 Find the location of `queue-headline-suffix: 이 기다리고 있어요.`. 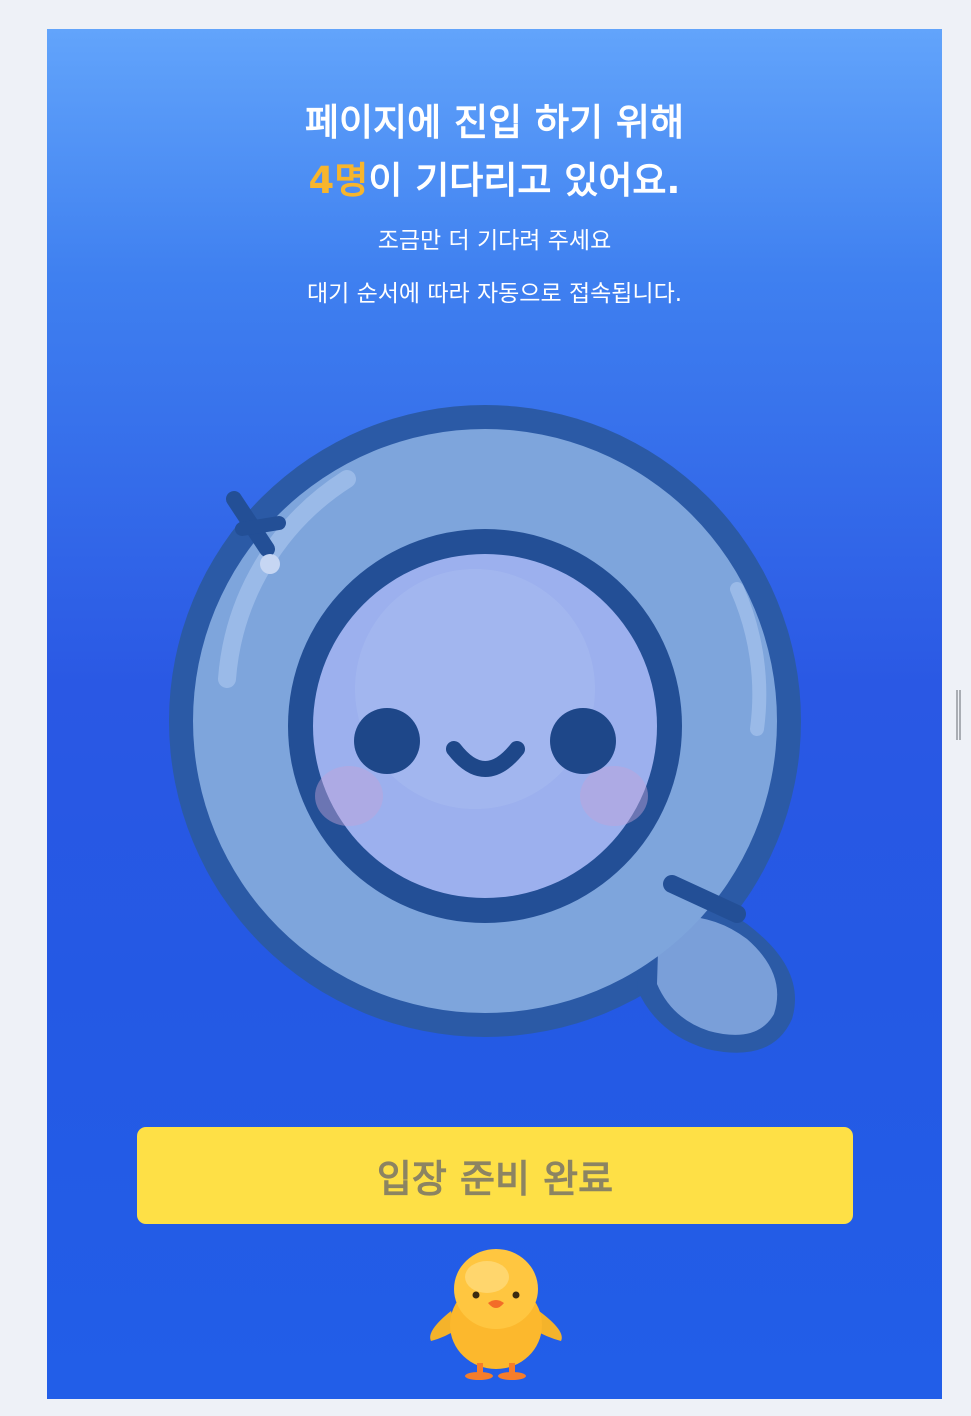

queue-headline-suffix: 이 기다리고 있어요. is located at coordinates (524, 180).